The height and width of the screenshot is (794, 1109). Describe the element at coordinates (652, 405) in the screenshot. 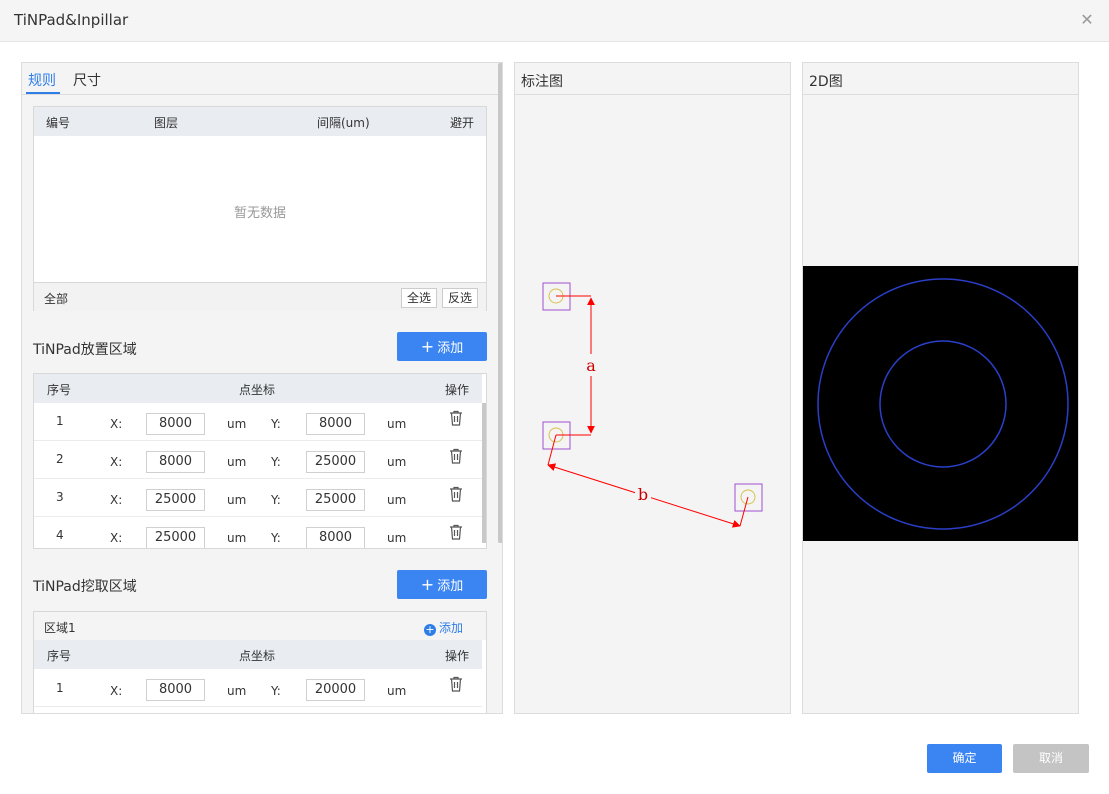

I see `annotation-diagram: a b` at that location.